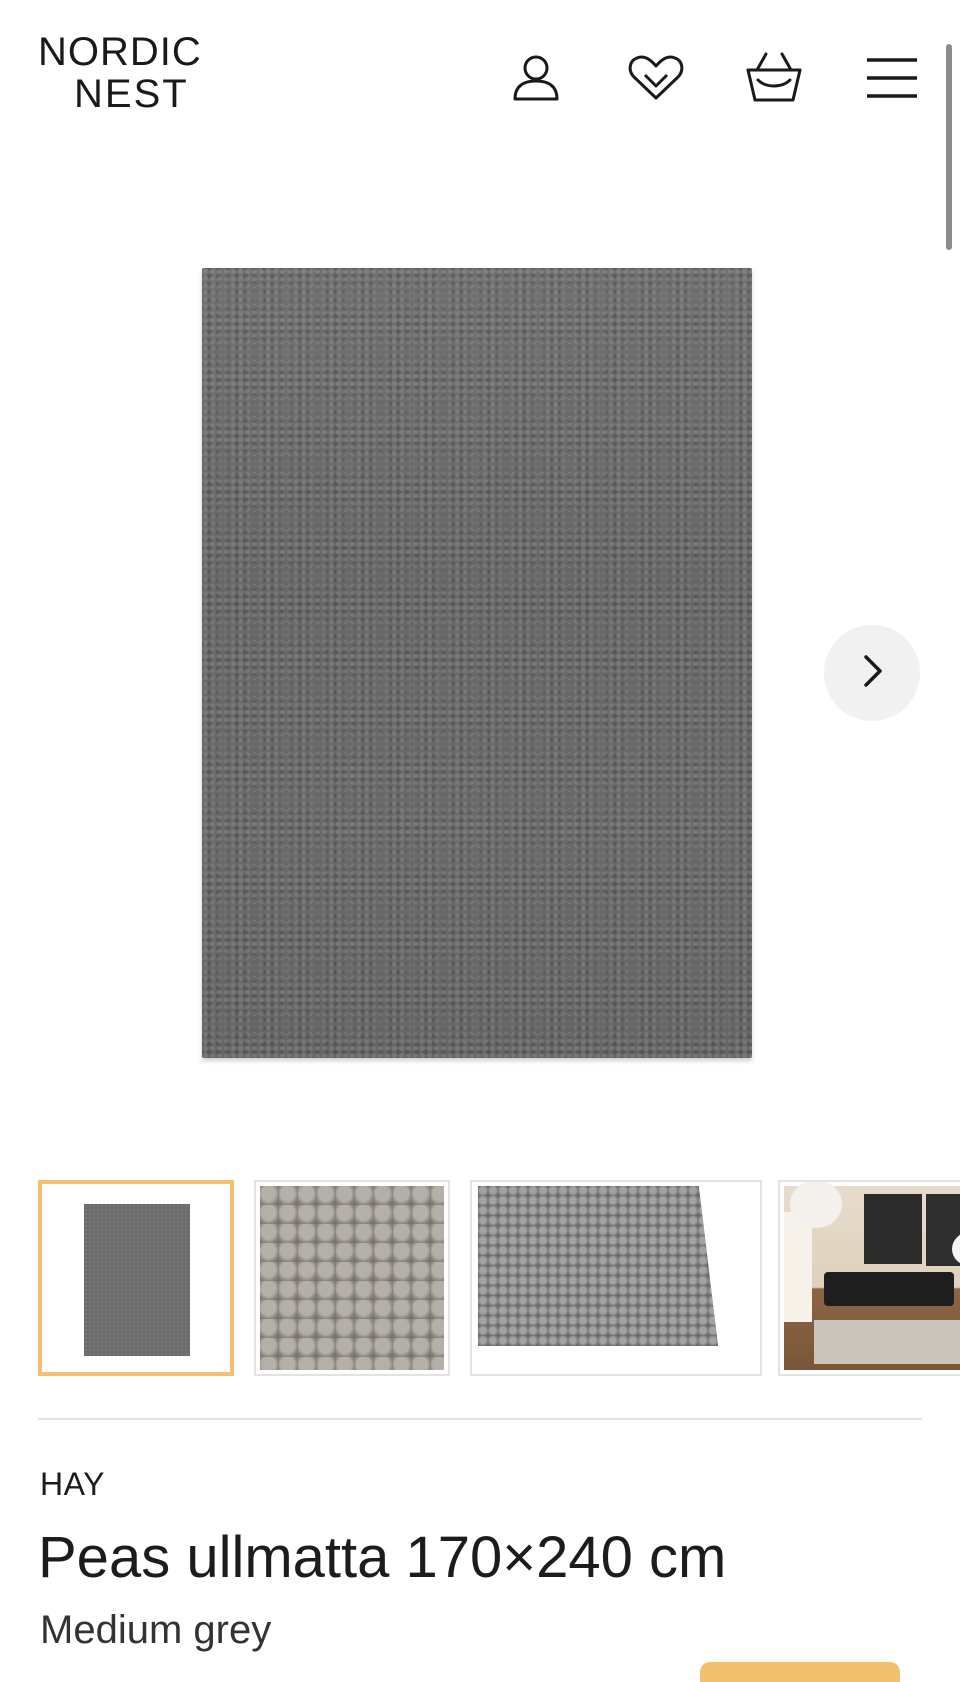 Image resolution: width=960 pixels, height=1682 pixels. I want to click on menu-button, so click(892, 78).